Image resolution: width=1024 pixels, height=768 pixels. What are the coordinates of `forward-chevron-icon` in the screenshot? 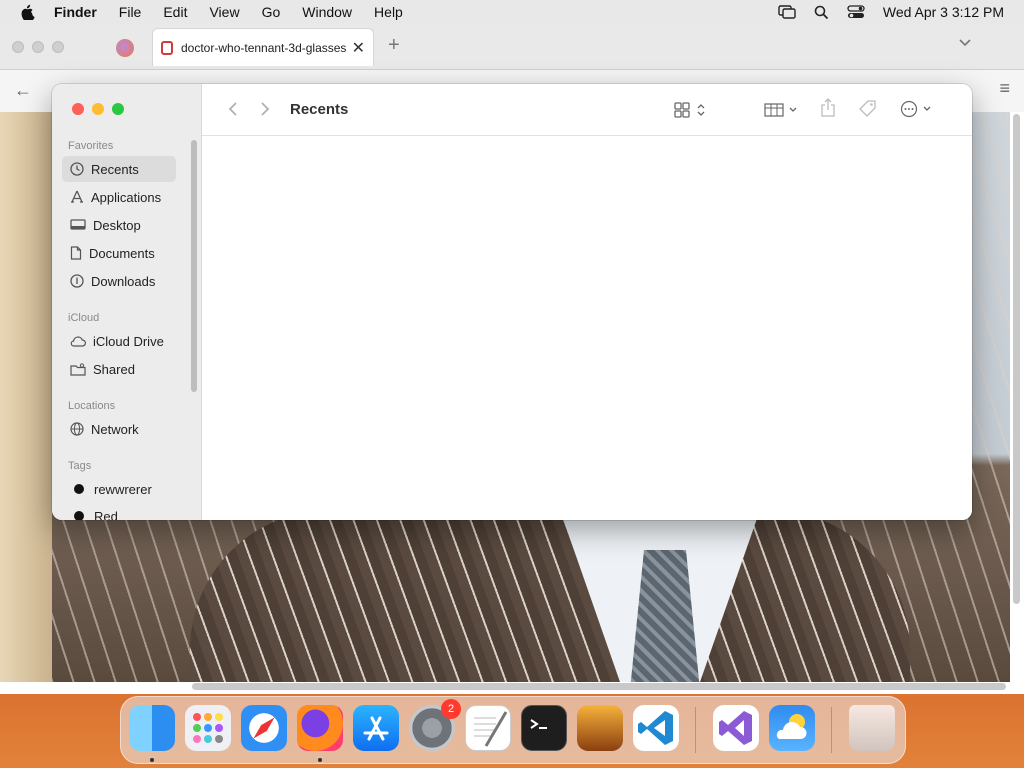 It's located at (265, 109).